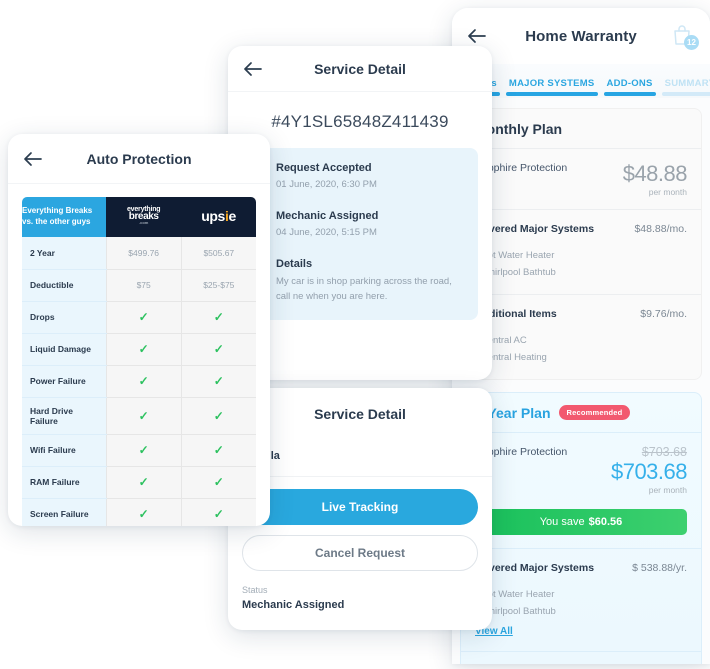 The image size is (710, 669). Describe the element at coordinates (501, 340) in the screenshot. I see `list-item: - Central AC` at that location.